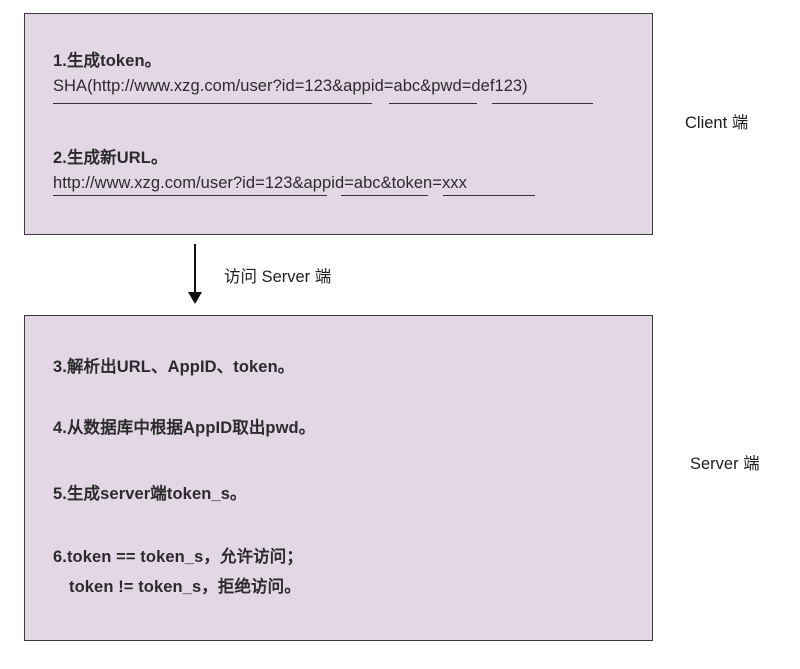 The height and width of the screenshot is (669, 800). I want to click on step2-title: 2.生成新URL。, so click(110, 158).